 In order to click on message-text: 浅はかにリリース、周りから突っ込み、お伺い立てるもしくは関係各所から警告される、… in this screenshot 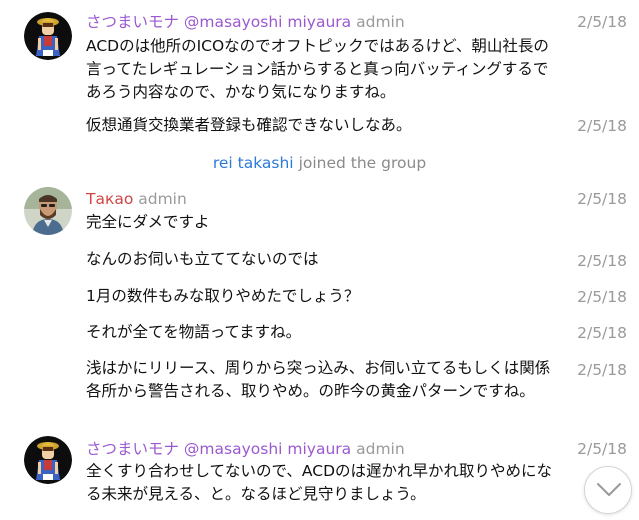, I will do `click(318, 379)`.